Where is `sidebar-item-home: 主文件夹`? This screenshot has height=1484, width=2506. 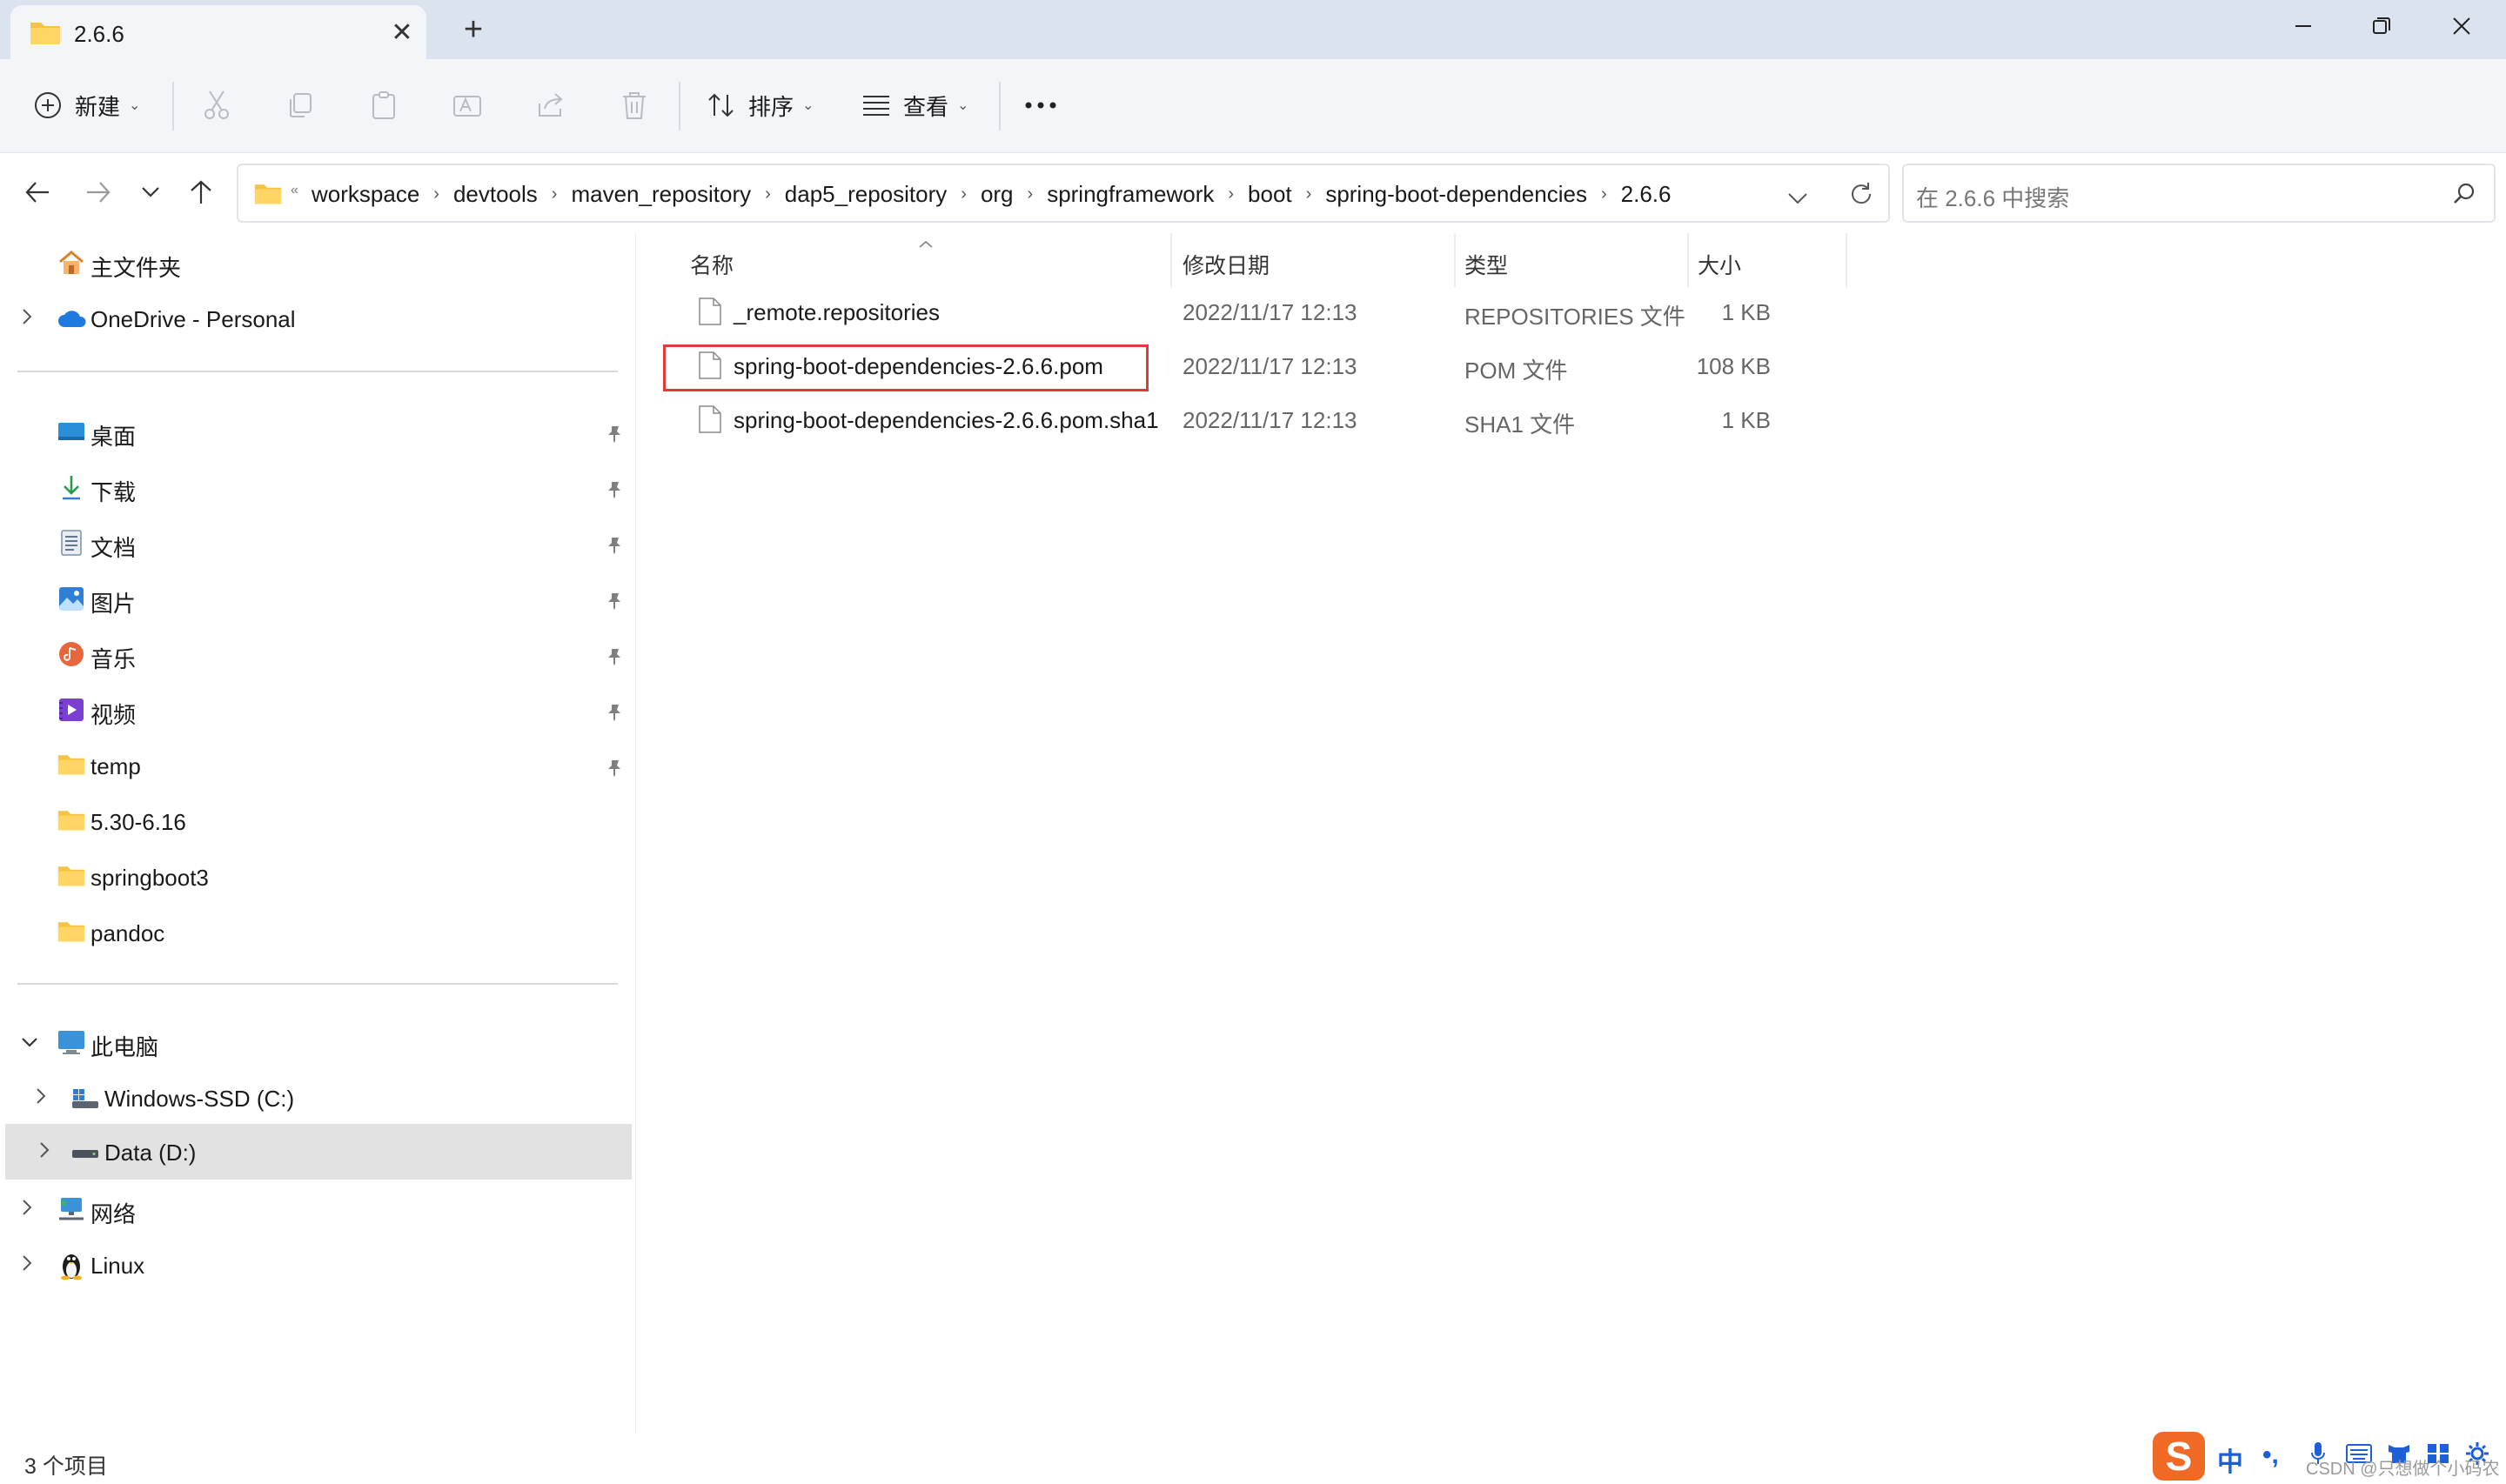 sidebar-item-home: 主文件夹 is located at coordinates (317, 263).